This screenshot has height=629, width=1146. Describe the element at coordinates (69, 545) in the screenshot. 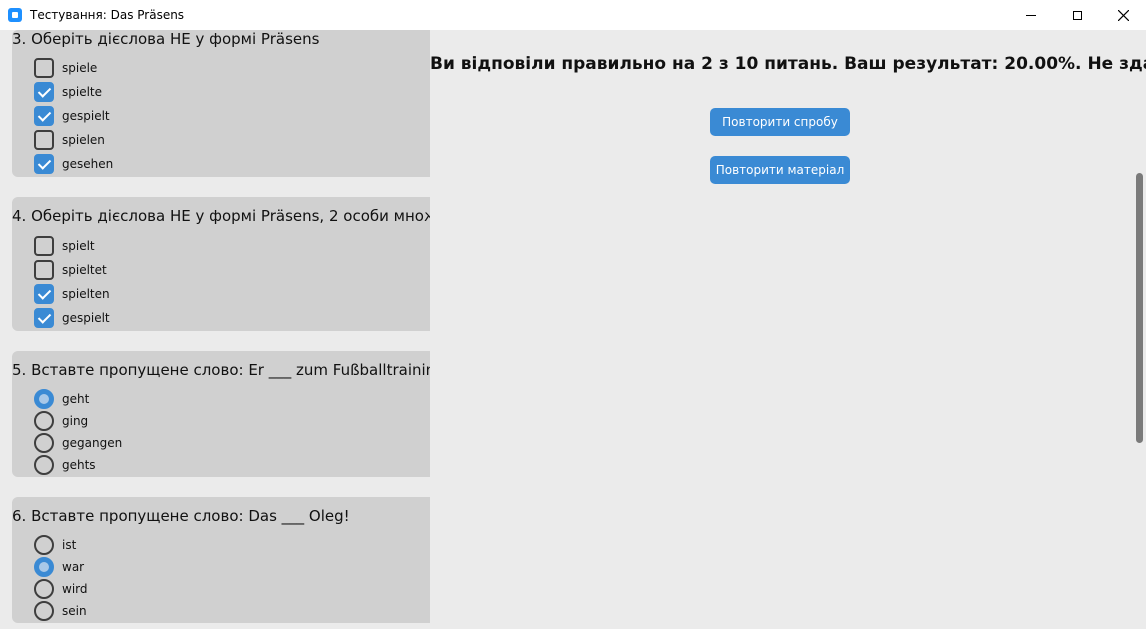

I see `option-label: ist` at that location.